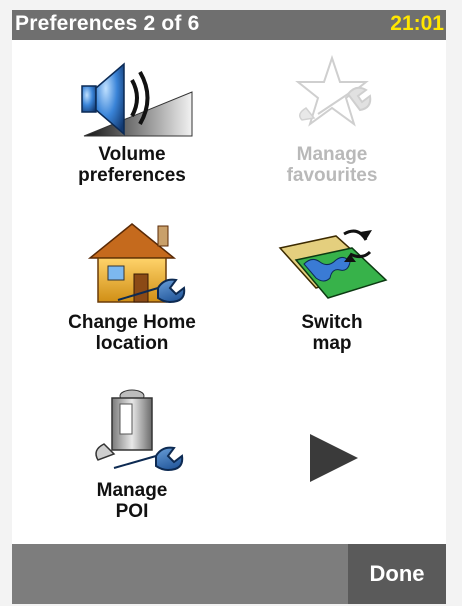  Describe the element at coordinates (132, 165) in the screenshot. I see `volume-preferences-label: Volume preferences` at that location.